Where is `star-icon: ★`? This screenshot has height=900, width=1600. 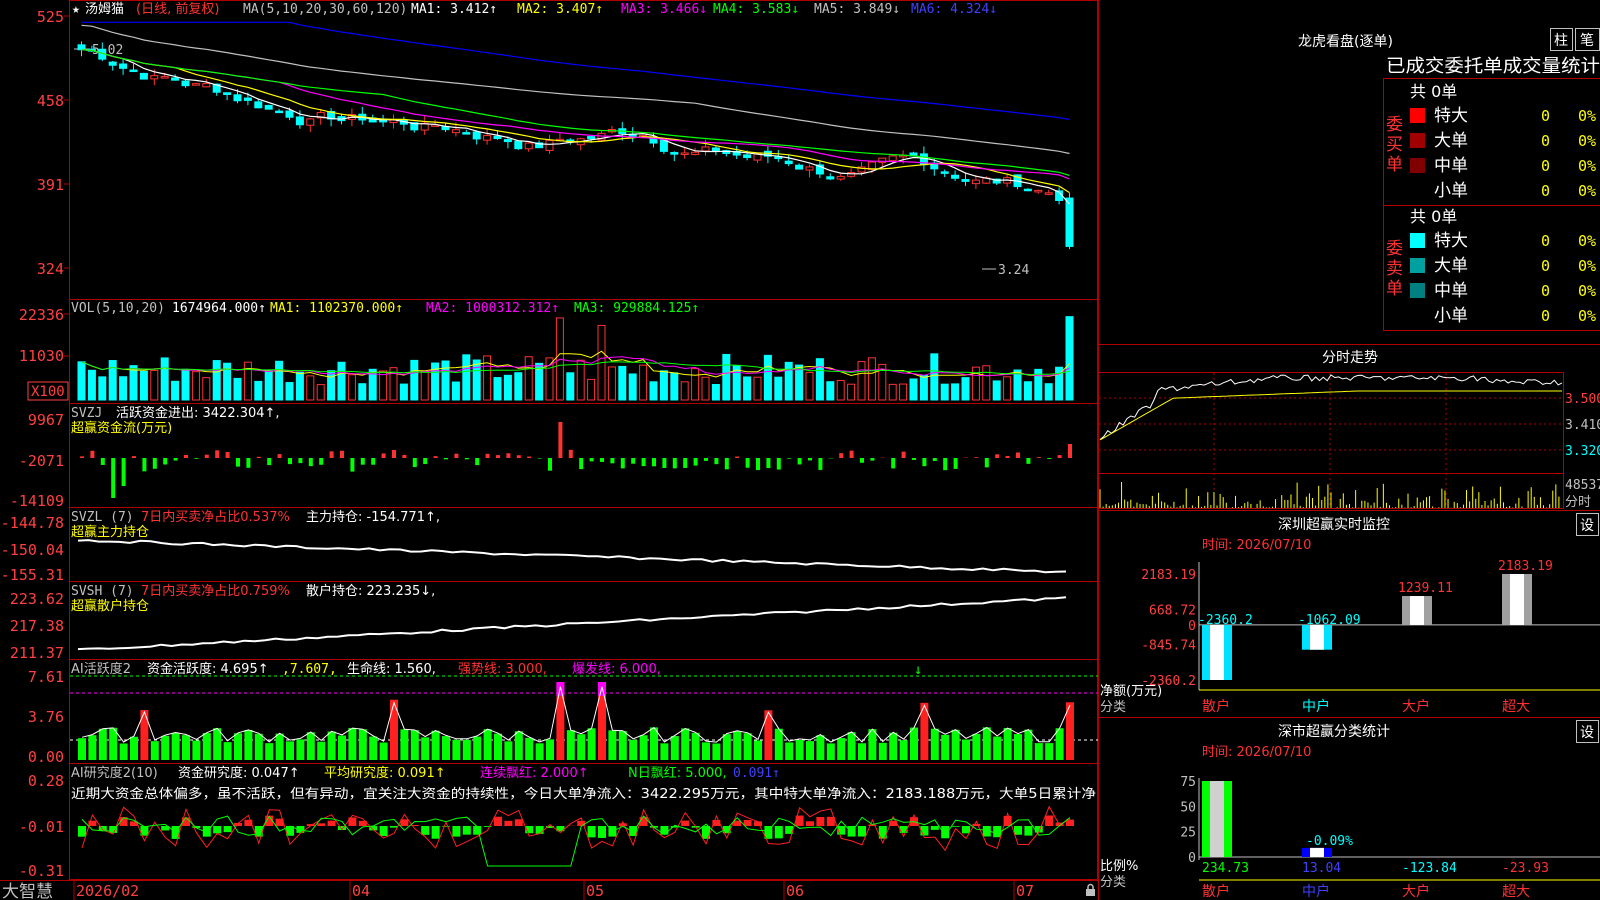
star-icon: ★ is located at coordinates (76, 9).